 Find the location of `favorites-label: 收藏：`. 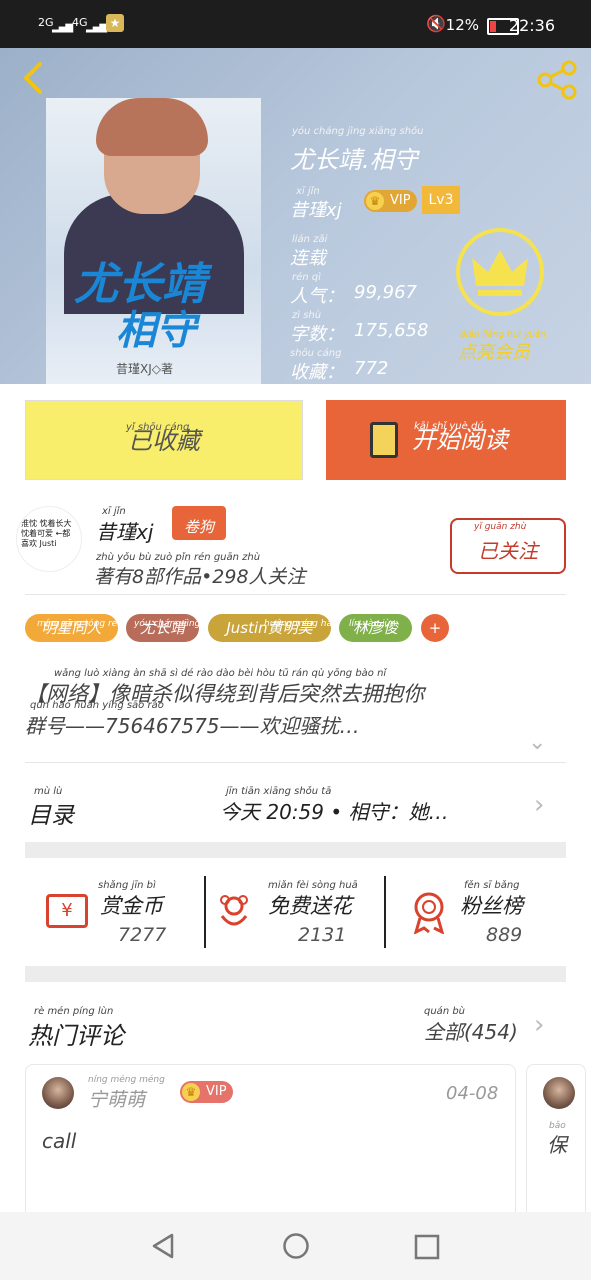

favorites-label: 收藏： is located at coordinates (317, 372).